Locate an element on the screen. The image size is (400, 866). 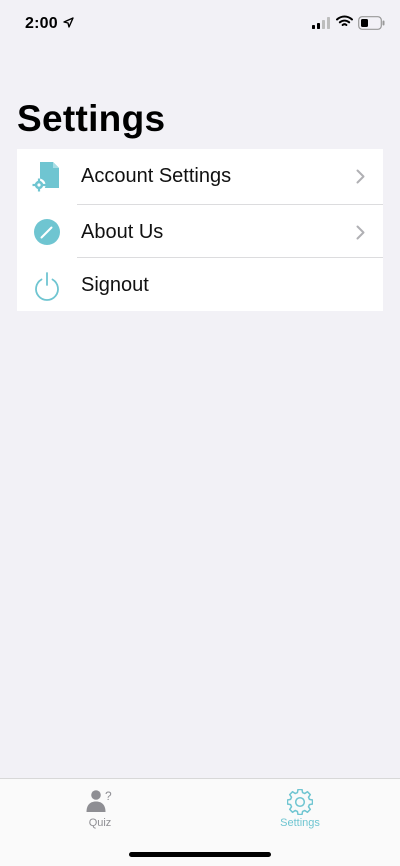
person-question-icon: ? is located at coordinates (99, 800).